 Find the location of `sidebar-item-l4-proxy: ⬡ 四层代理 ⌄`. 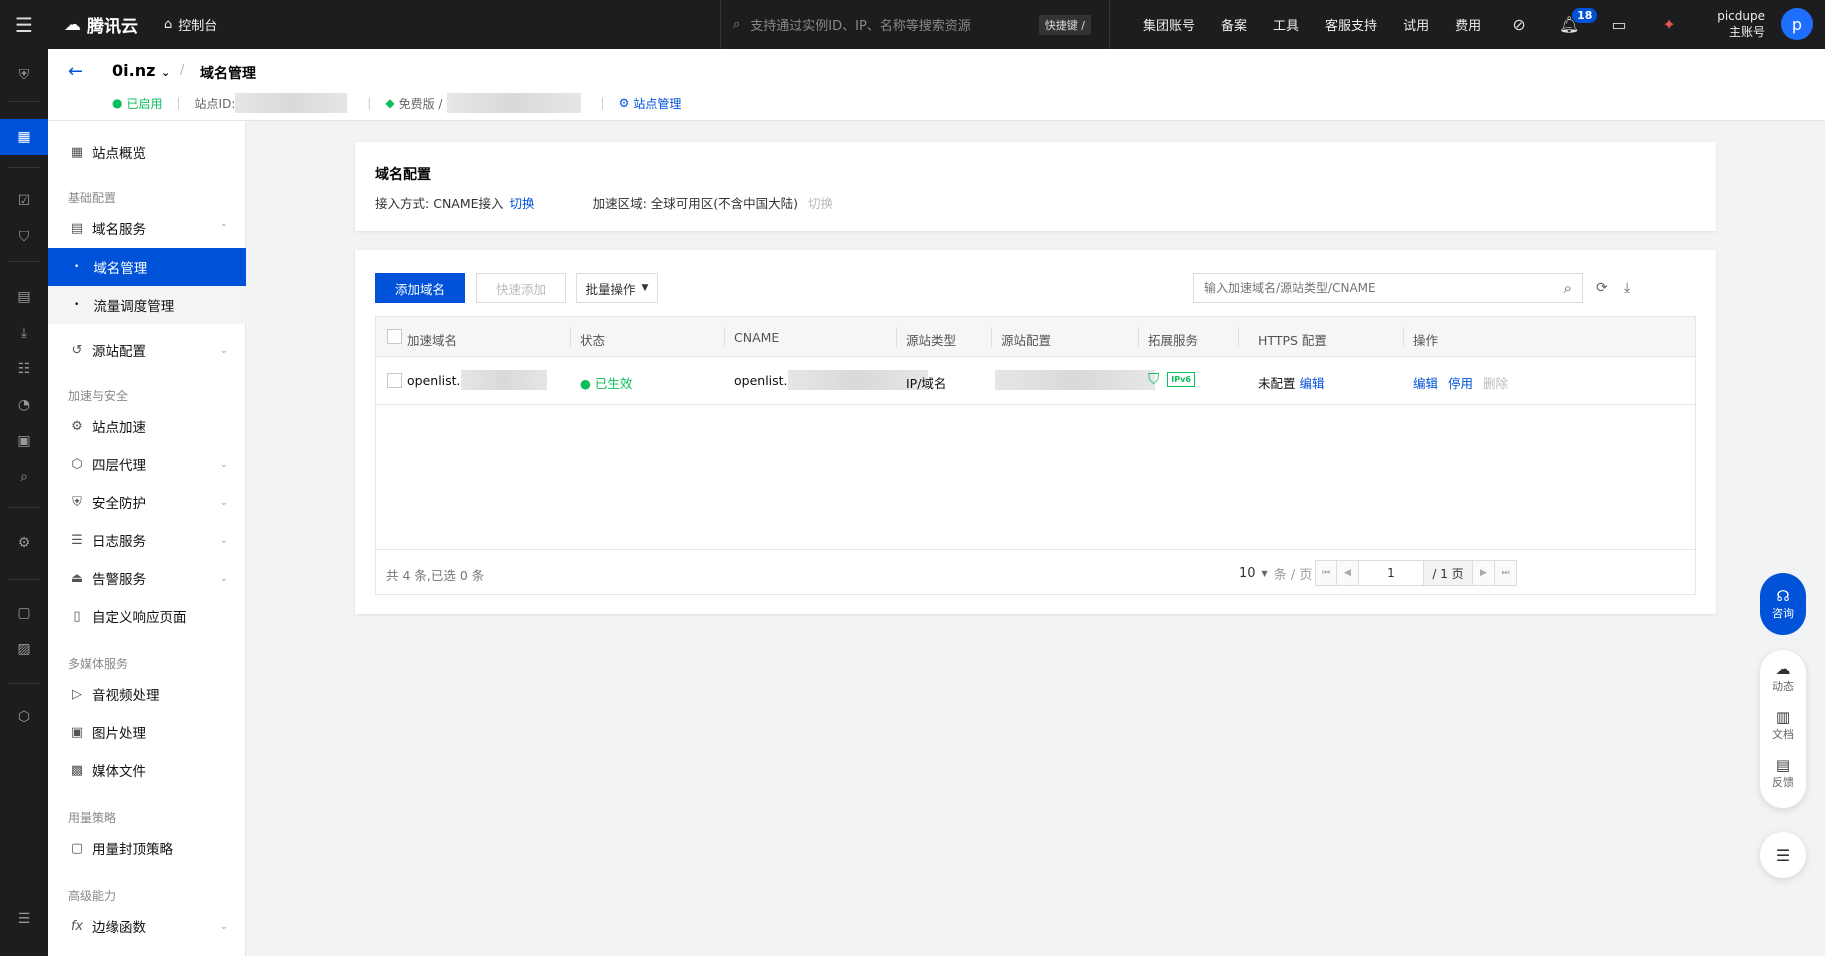

sidebar-item-l4-proxy: ⬡ 四层代理 ⌄ is located at coordinates (147, 464).